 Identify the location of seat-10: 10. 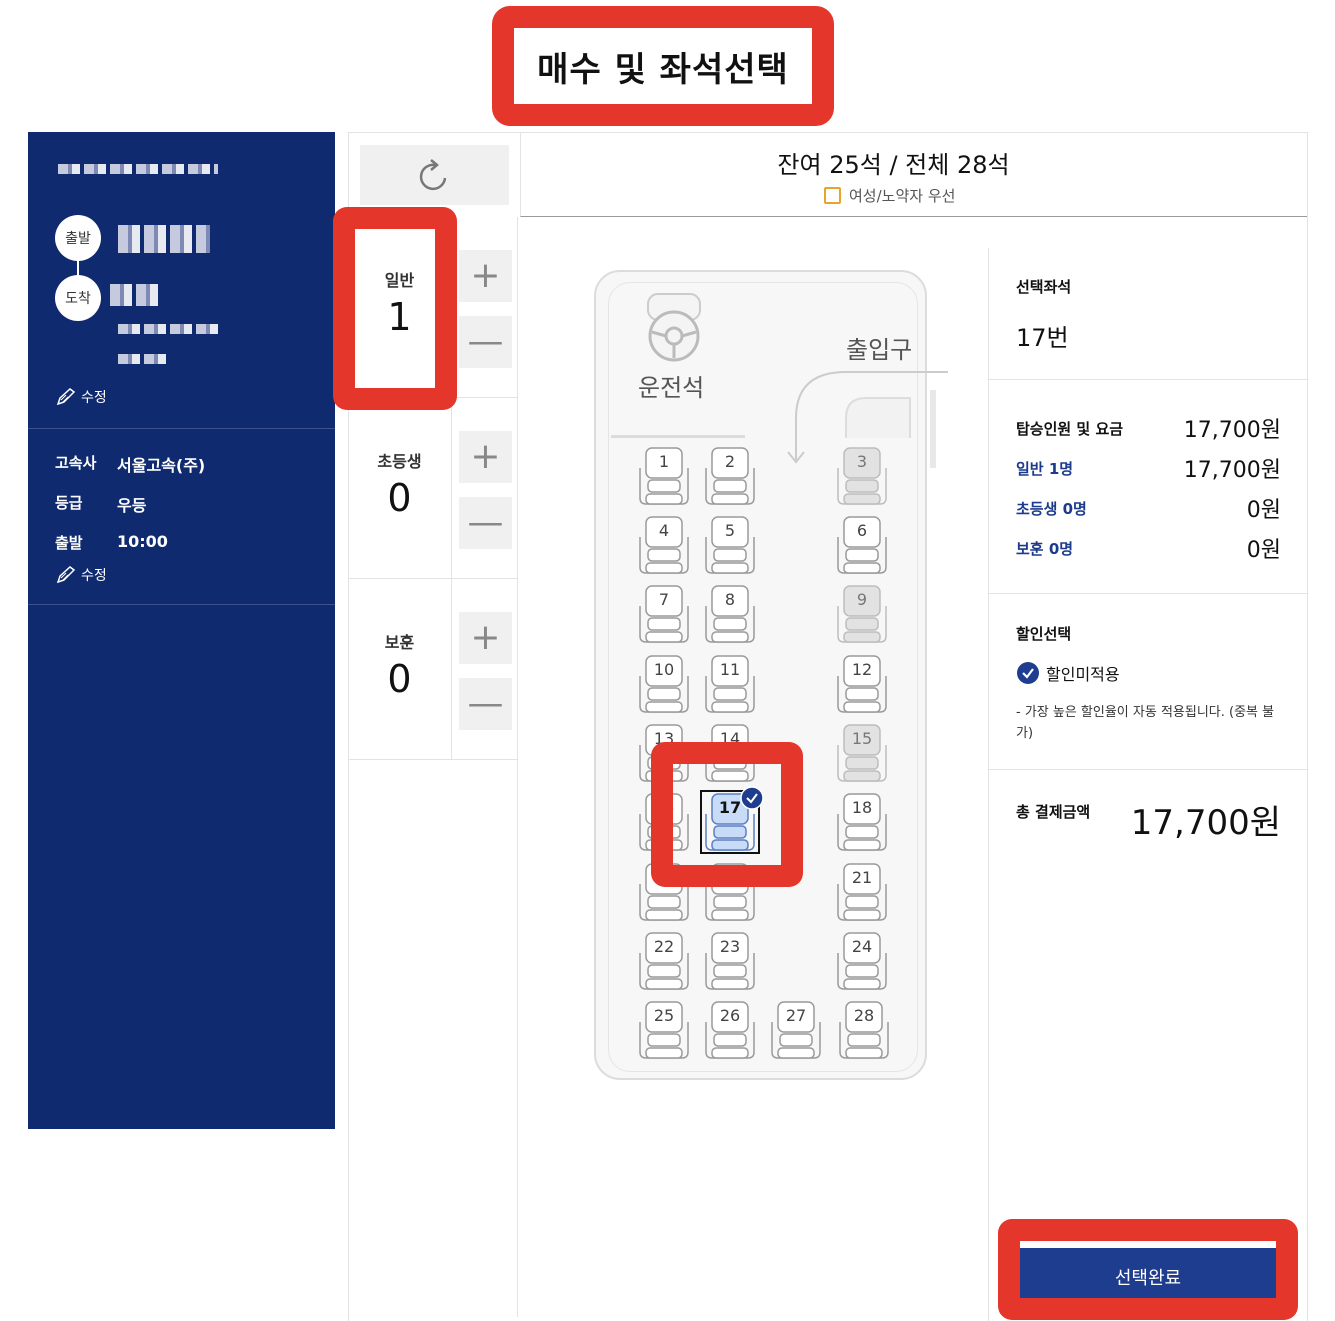
(664, 685).